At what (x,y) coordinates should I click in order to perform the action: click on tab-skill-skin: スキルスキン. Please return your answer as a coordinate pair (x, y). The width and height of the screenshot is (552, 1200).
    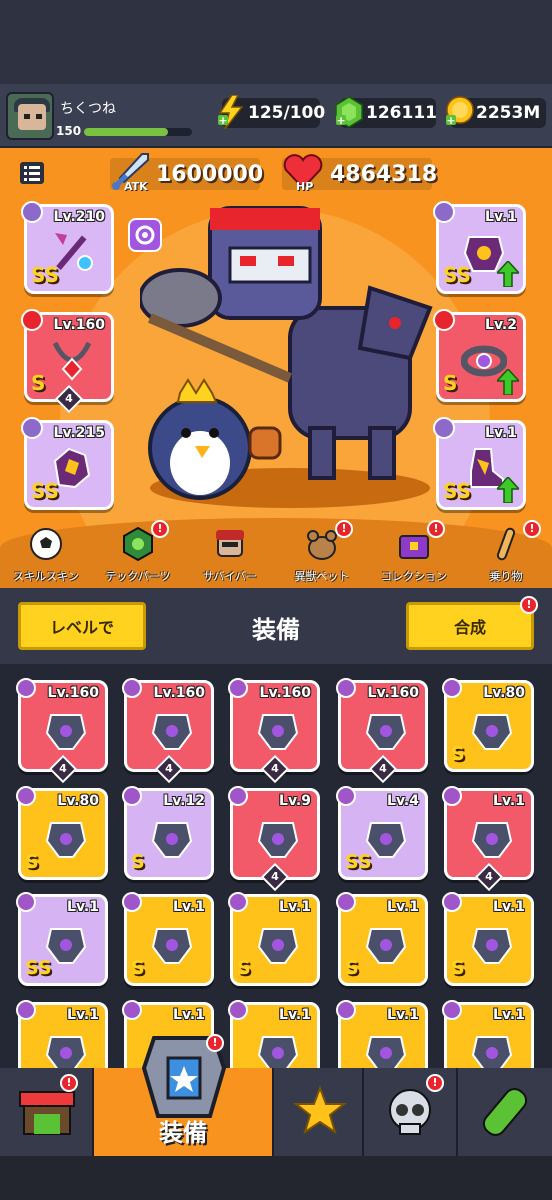
    Looking at the image, I should click on (46, 553).